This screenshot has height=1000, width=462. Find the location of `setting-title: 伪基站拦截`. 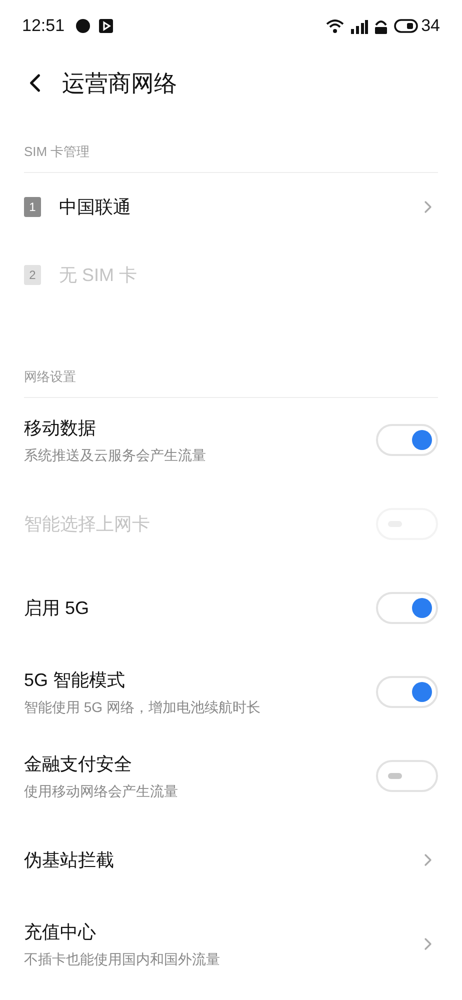

setting-title: 伪基站拦截 is located at coordinates (69, 860).